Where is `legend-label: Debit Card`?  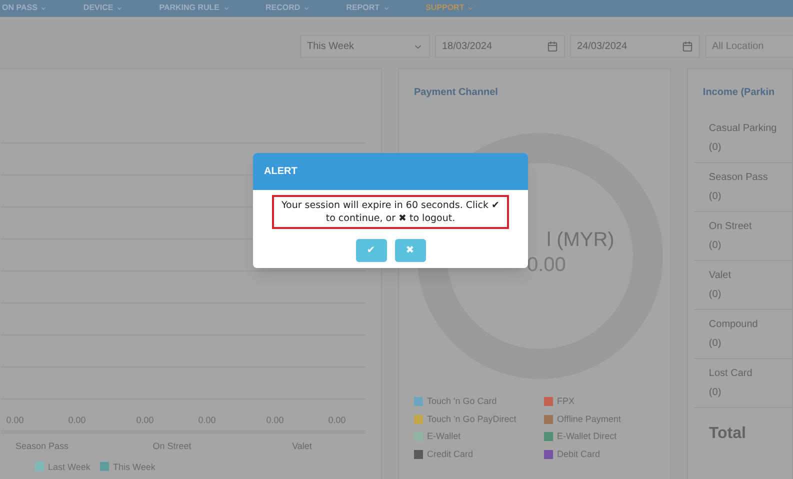
legend-label: Debit Card is located at coordinates (578, 454).